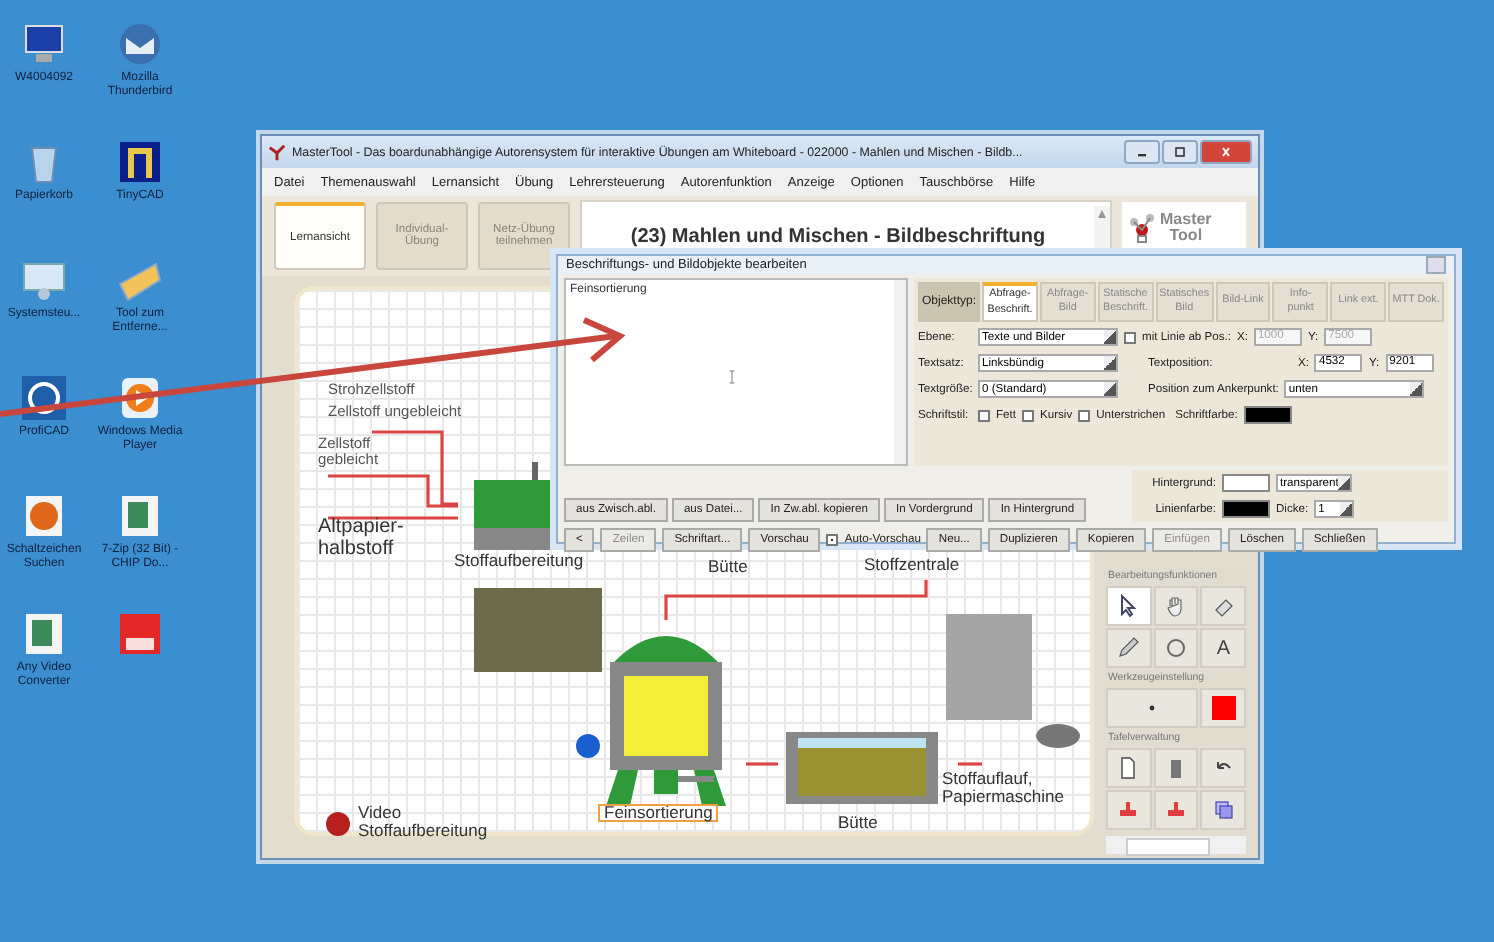 This screenshot has width=1494, height=942. What do you see at coordinates (1223, 708) in the screenshot?
I see `color-picker` at bounding box center [1223, 708].